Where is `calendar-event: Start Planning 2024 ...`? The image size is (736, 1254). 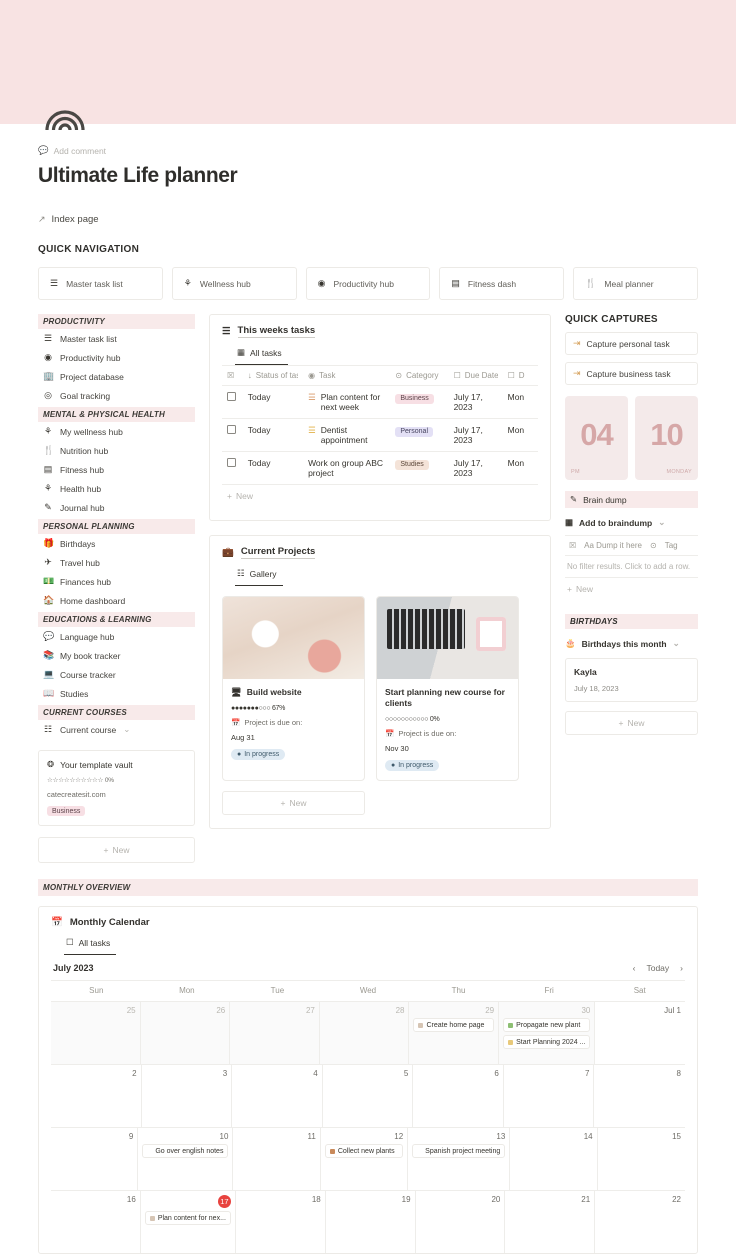
calendar-event: Start Planning 2024 ... is located at coordinates (547, 1042).